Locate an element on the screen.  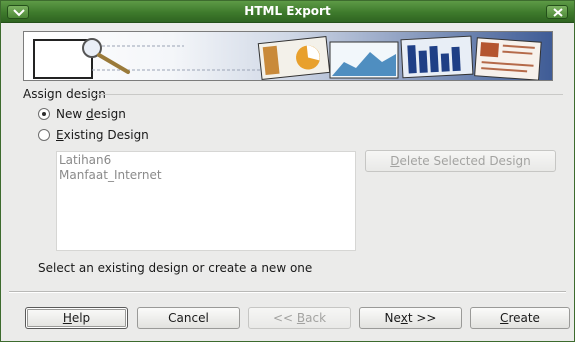
assign-design-label: Assign design is located at coordinates (64, 94).